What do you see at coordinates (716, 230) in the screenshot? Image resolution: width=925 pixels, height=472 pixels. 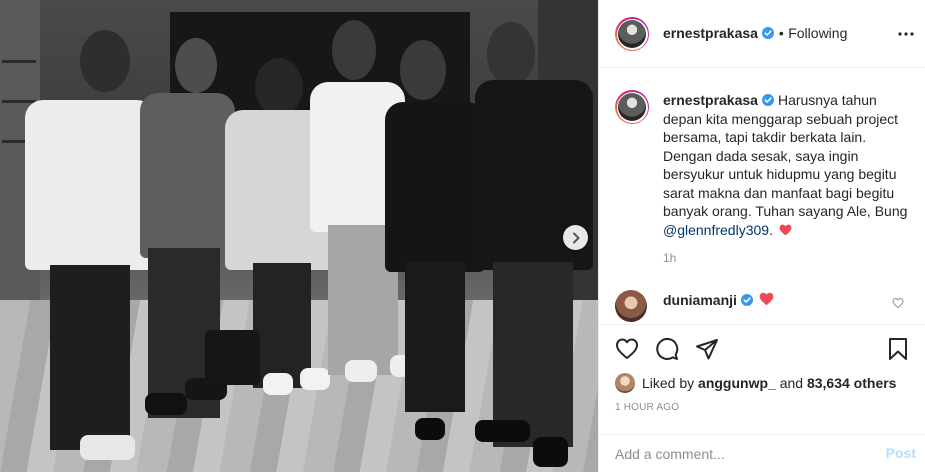 I see `caption-mention-link: @glennfredly309` at bounding box center [716, 230].